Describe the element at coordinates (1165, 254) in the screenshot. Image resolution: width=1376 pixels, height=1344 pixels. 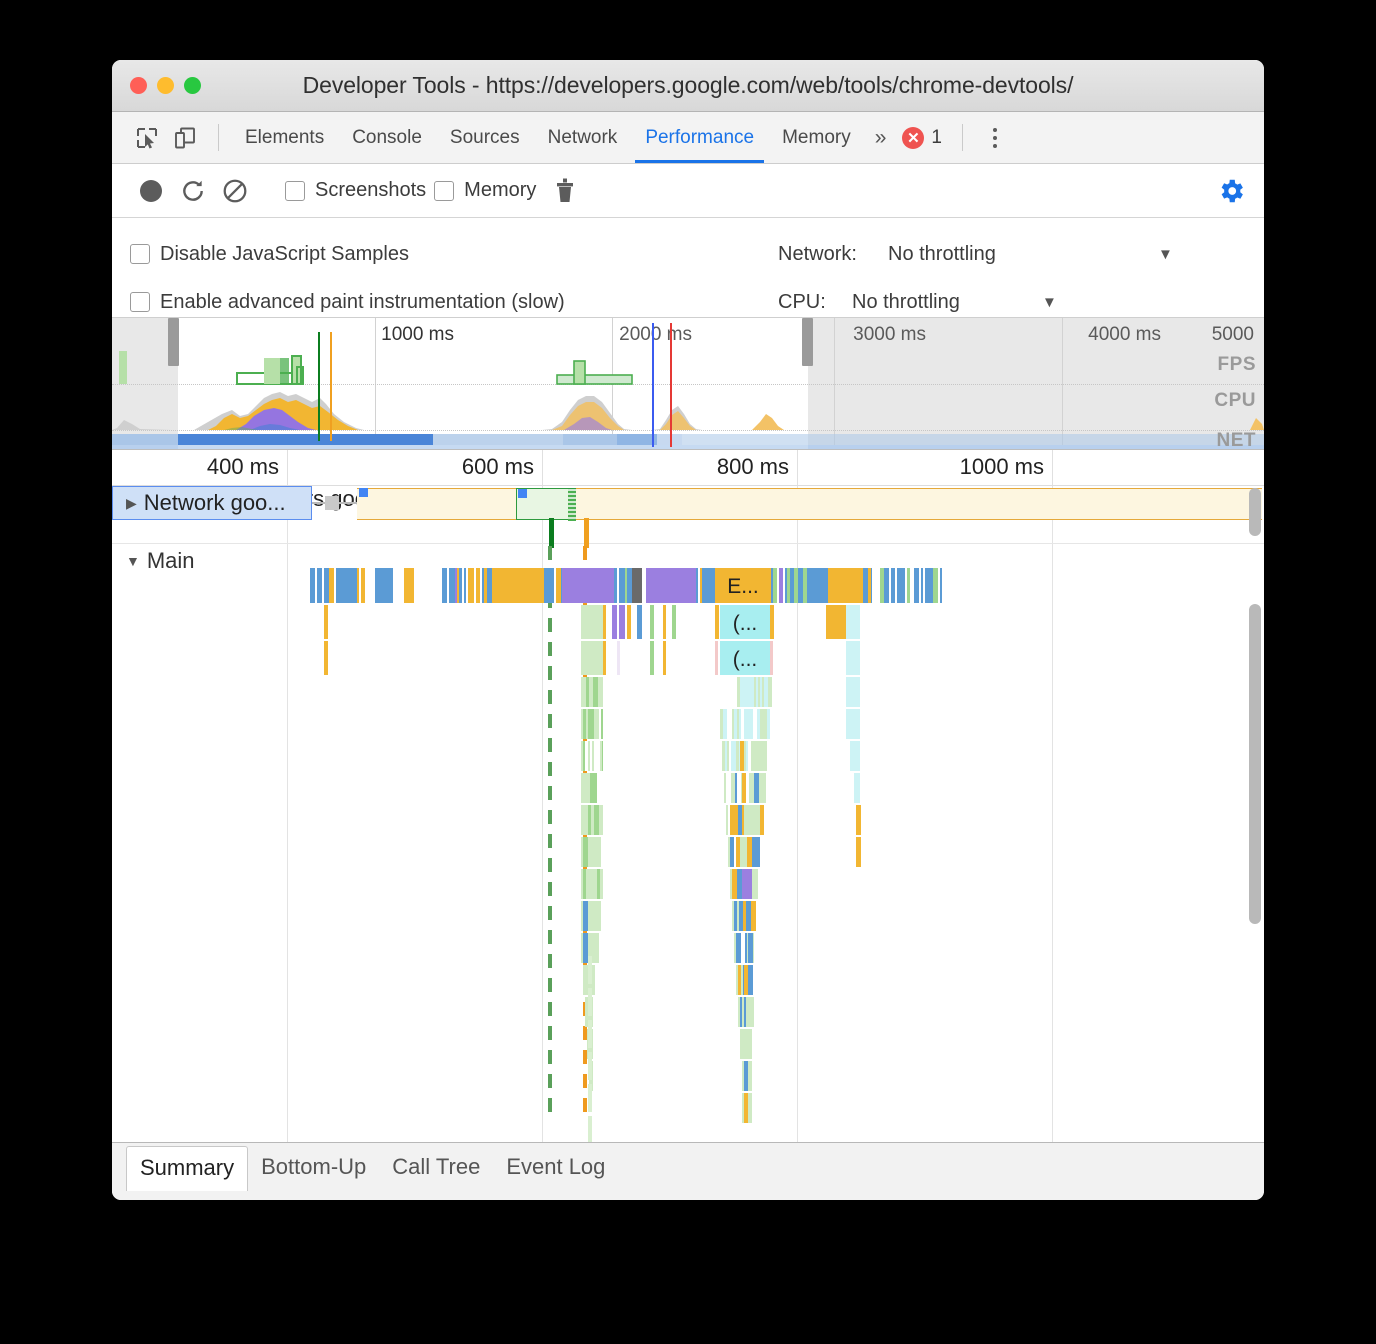
I see `network-throttling-caret-icon: ▼` at that location.